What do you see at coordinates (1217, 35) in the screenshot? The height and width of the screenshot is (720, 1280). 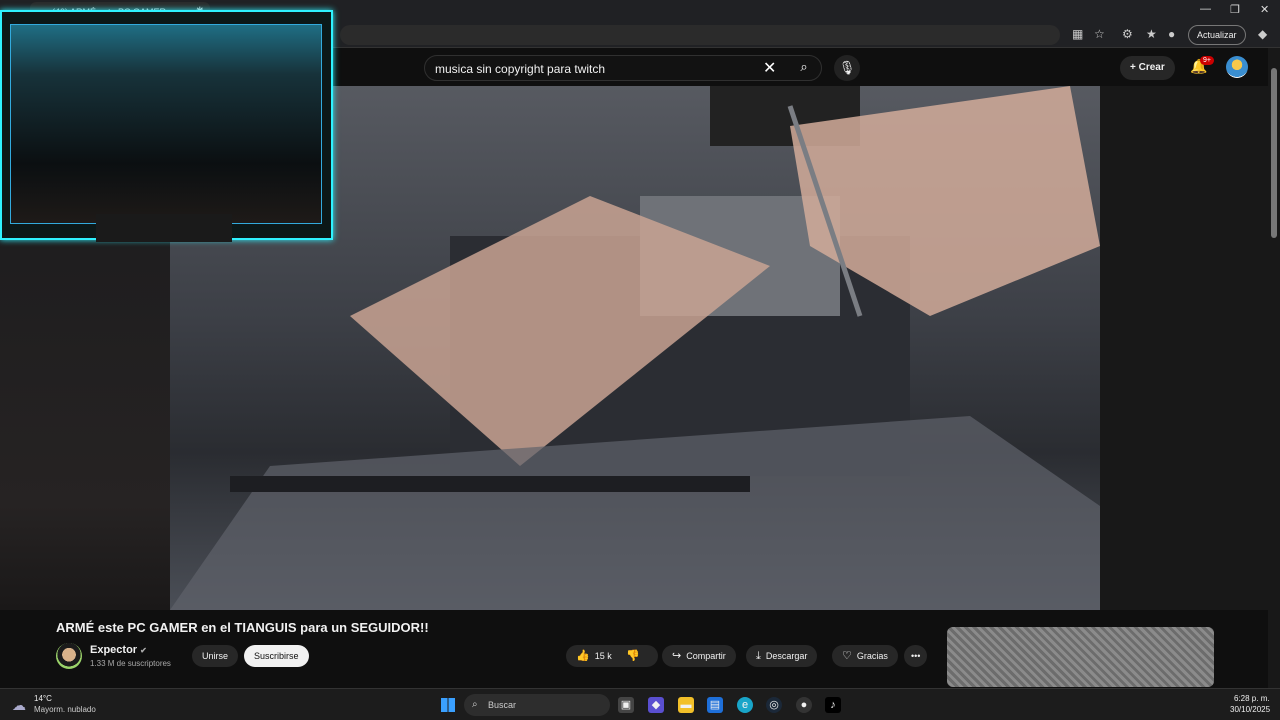 I see `update-button: Actualizar` at bounding box center [1217, 35].